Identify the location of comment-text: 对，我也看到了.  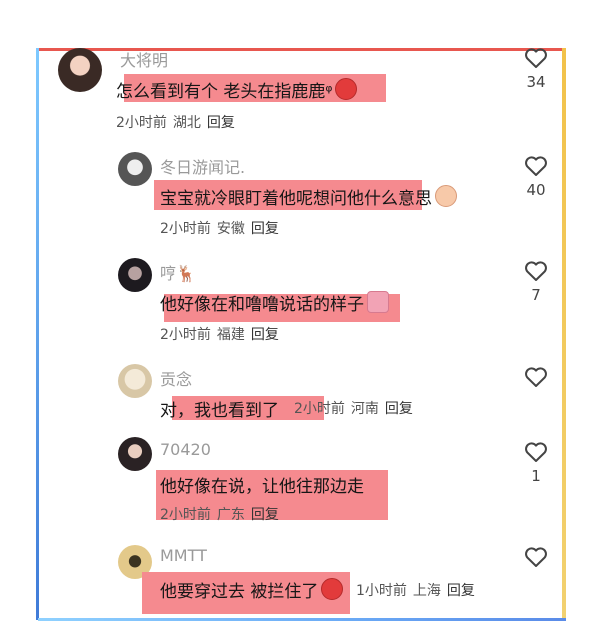
(219, 411).